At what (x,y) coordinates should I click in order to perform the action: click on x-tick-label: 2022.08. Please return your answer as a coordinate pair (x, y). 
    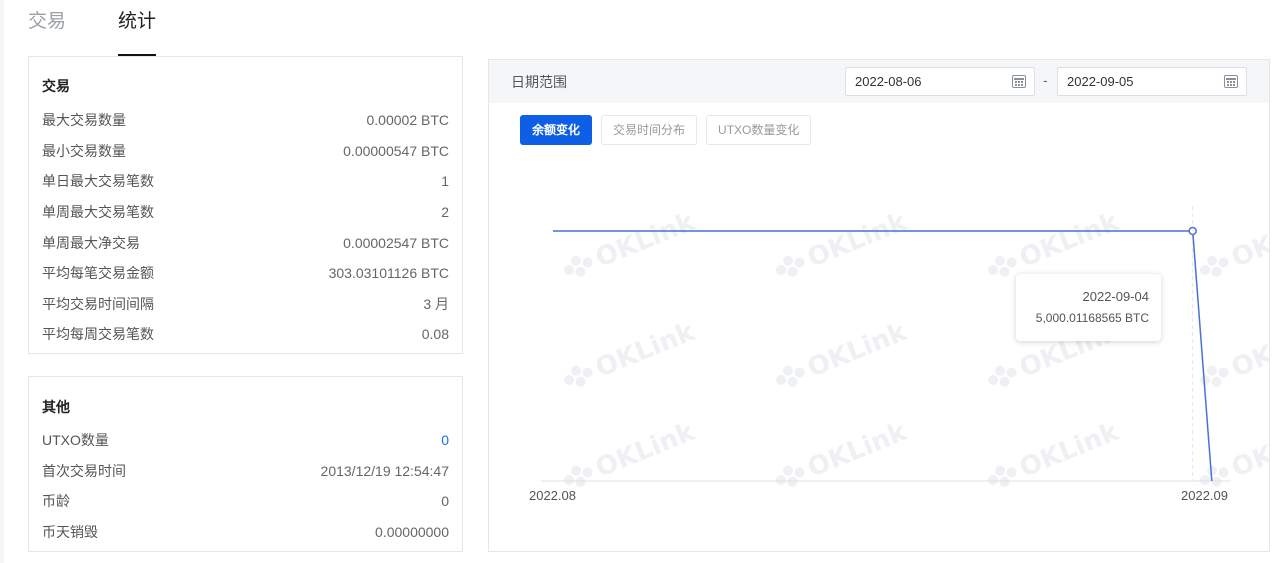
    Looking at the image, I should click on (552, 495).